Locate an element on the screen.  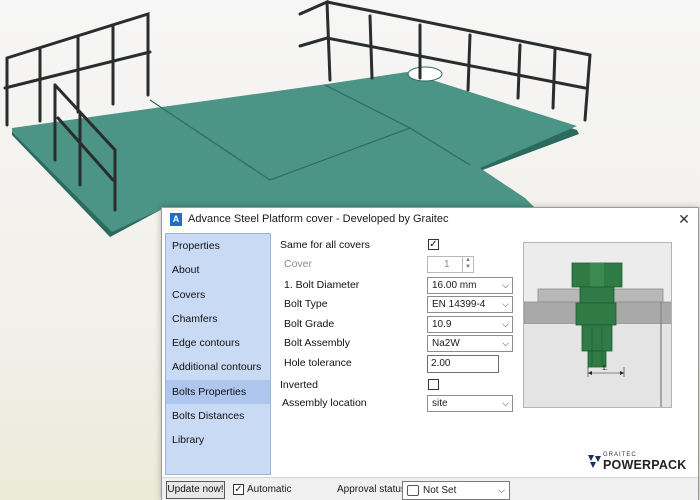
graitec-powerpack-logo: GRAITEC POWERPACK is located at coordinates (638, 463).